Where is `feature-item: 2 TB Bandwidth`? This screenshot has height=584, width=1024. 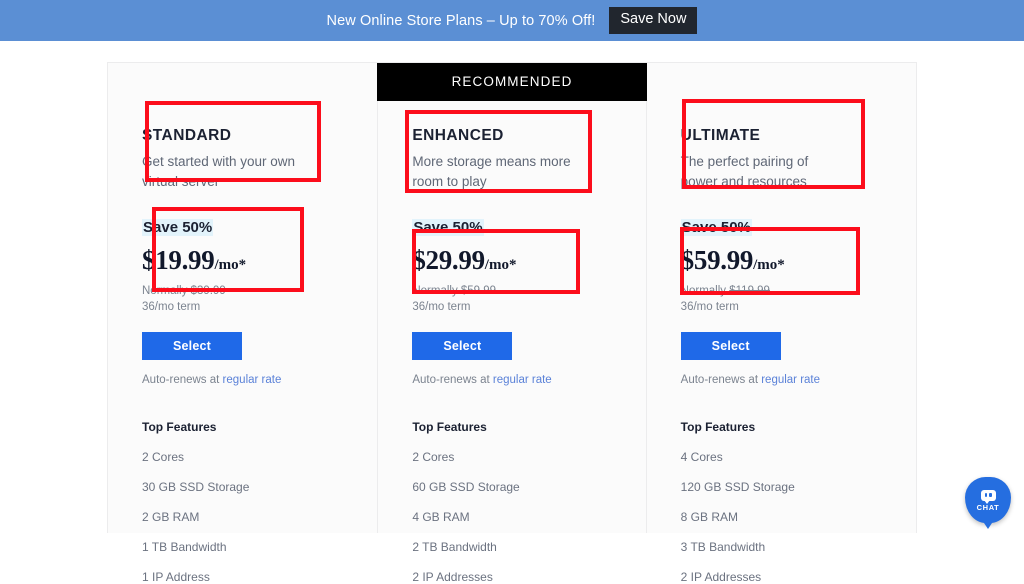 feature-item: 2 TB Bandwidth is located at coordinates (454, 546).